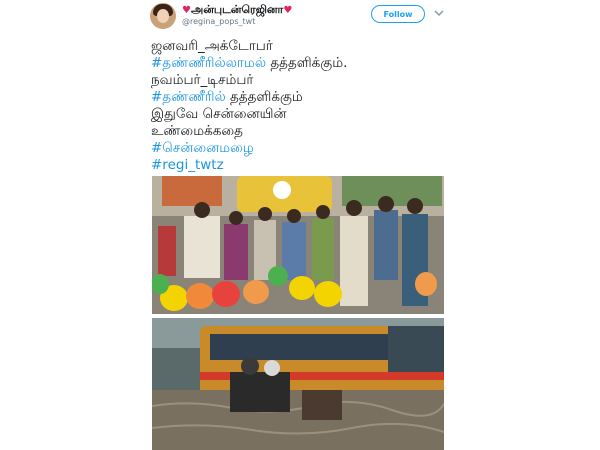 This screenshot has height=450, width=600. I want to click on follow-button: Follow, so click(398, 14).